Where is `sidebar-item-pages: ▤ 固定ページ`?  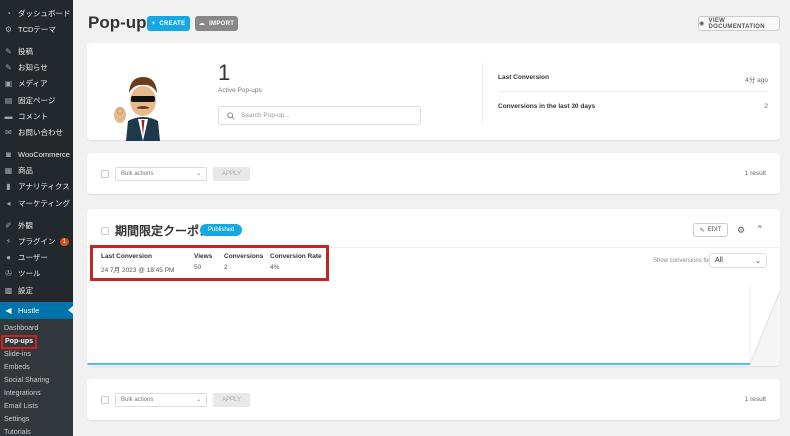
sidebar-item-pages: ▤ 固定ページ is located at coordinates (36, 100).